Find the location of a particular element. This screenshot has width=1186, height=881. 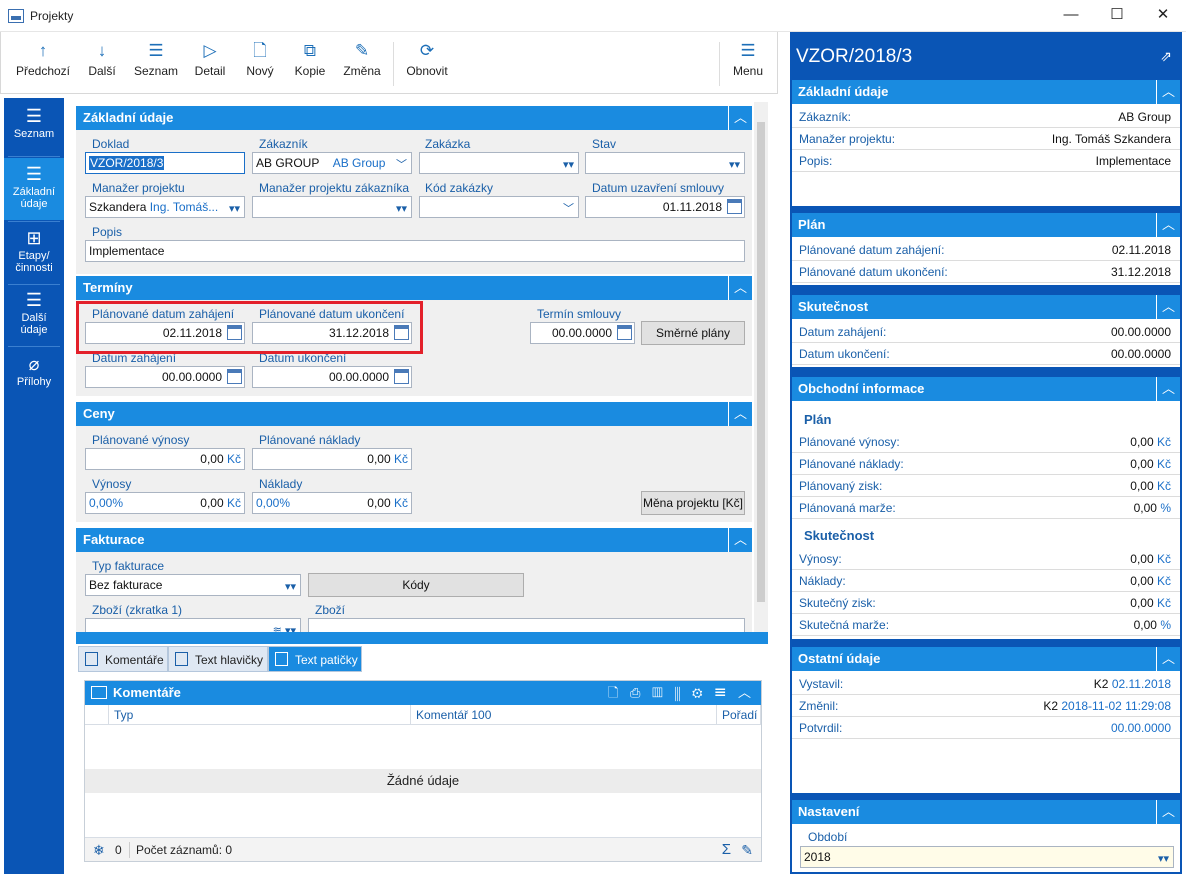

customer-manager-input: ▾▾ is located at coordinates (332, 207).